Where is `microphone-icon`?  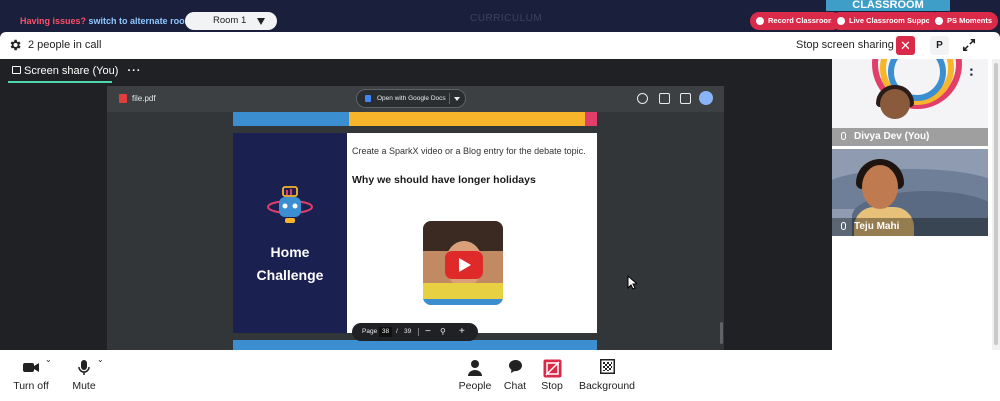 microphone-icon is located at coordinates (84, 367).